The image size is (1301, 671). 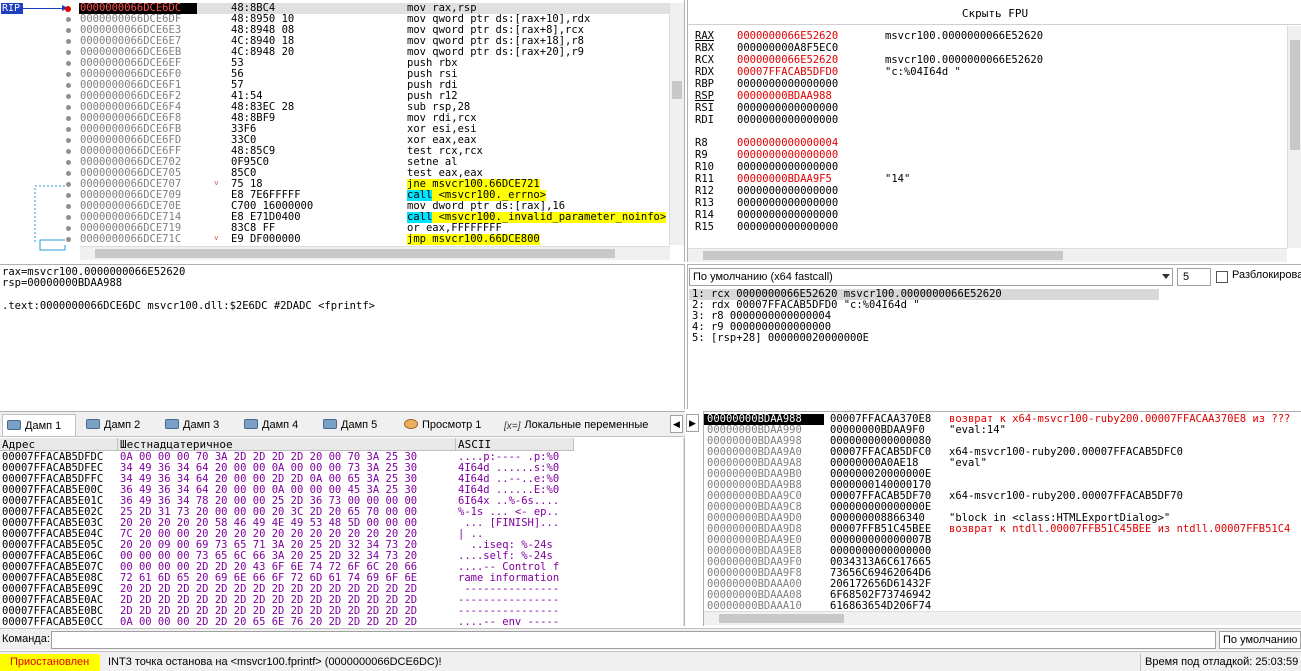 What do you see at coordinates (985, 155) in the screenshot?
I see `register-row: R9 0000000000000000` at bounding box center [985, 155].